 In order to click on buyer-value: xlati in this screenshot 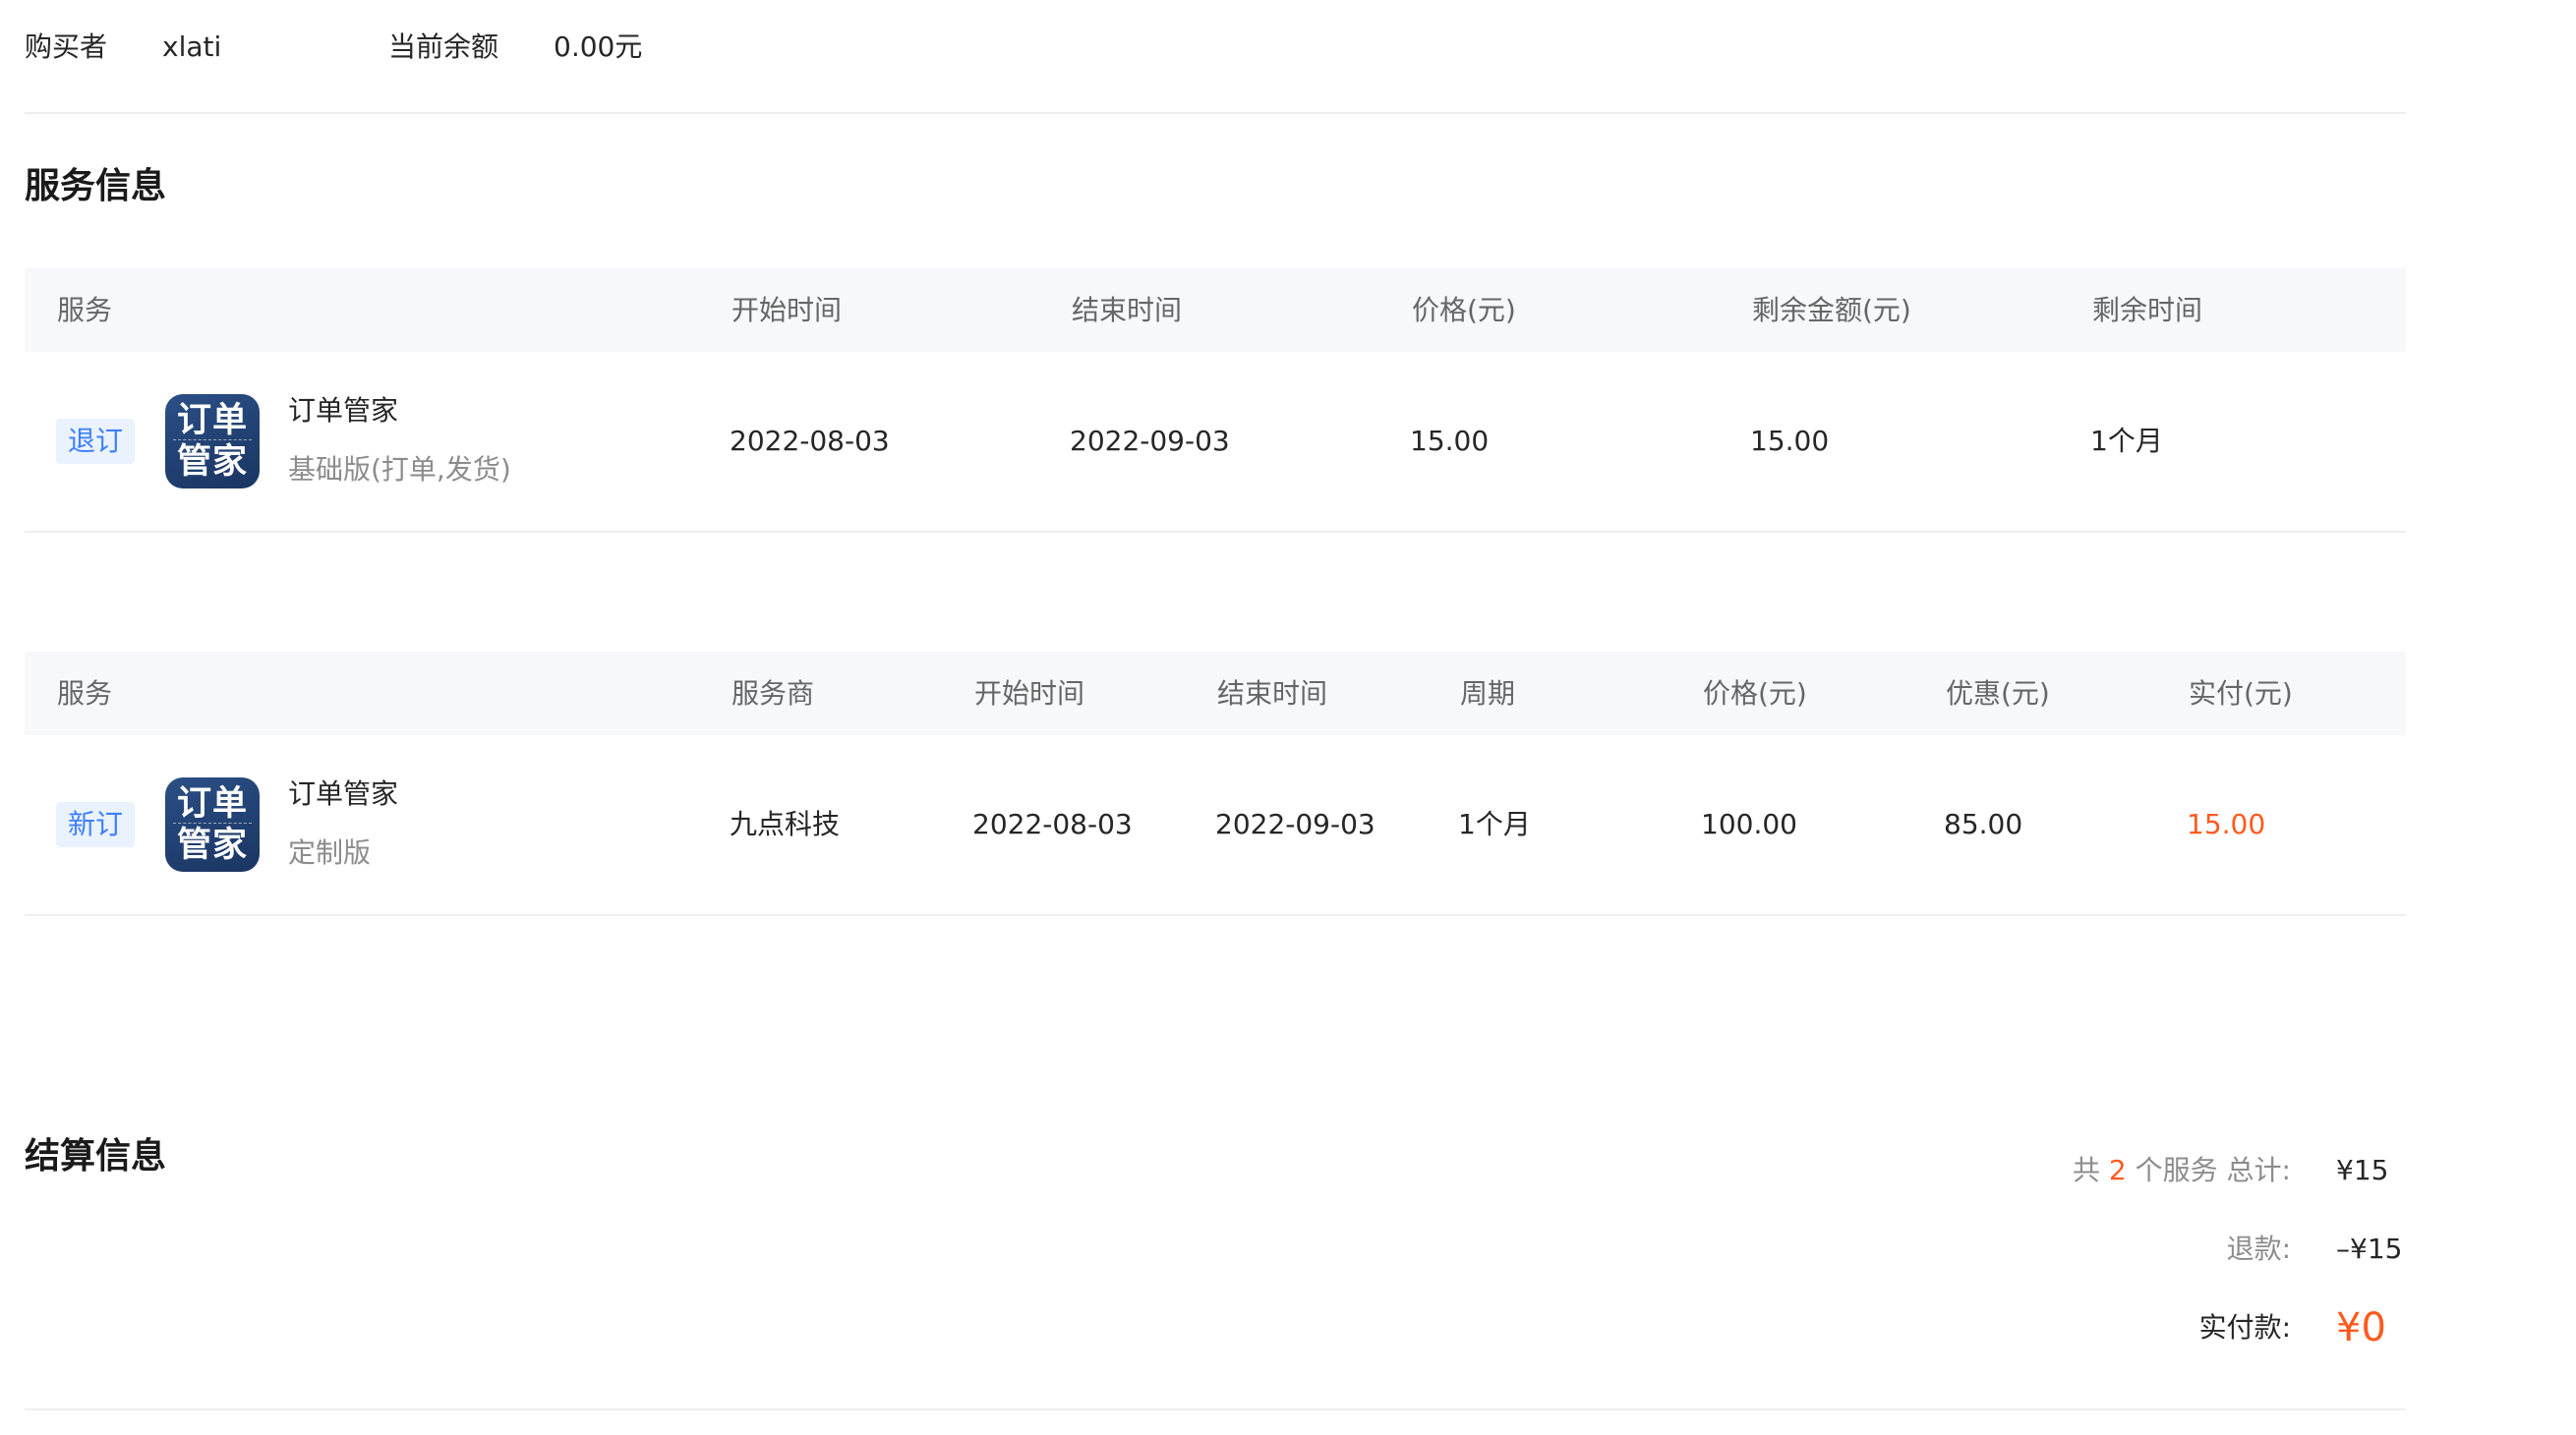, I will do `click(192, 47)`.